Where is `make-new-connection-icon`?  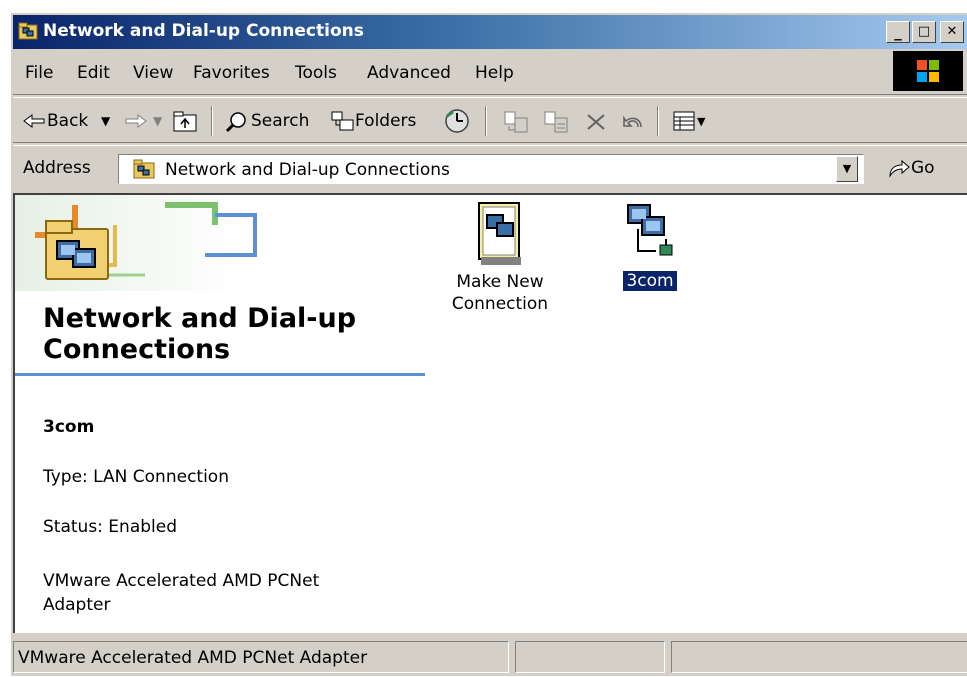 make-new-connection-icon is located at coordinates (499, 233).